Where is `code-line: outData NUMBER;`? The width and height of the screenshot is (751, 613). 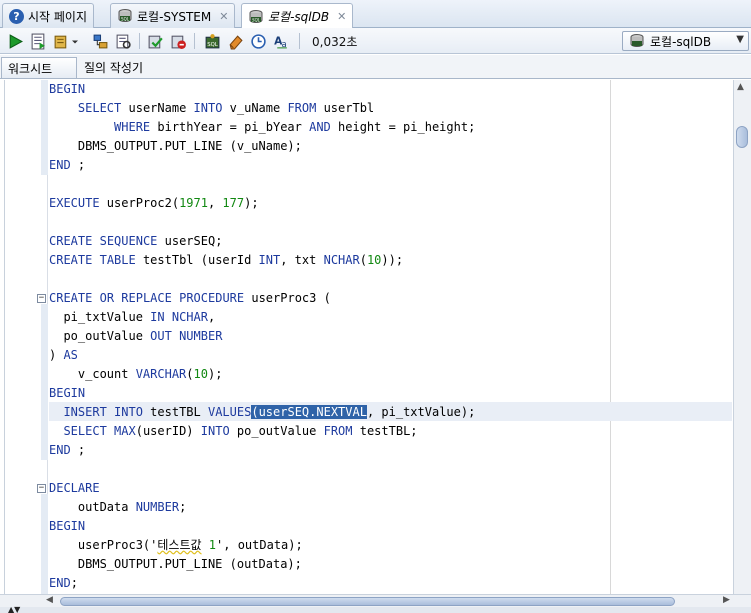 code-line: outData NUMBER; is located at coordinates (118, 507).